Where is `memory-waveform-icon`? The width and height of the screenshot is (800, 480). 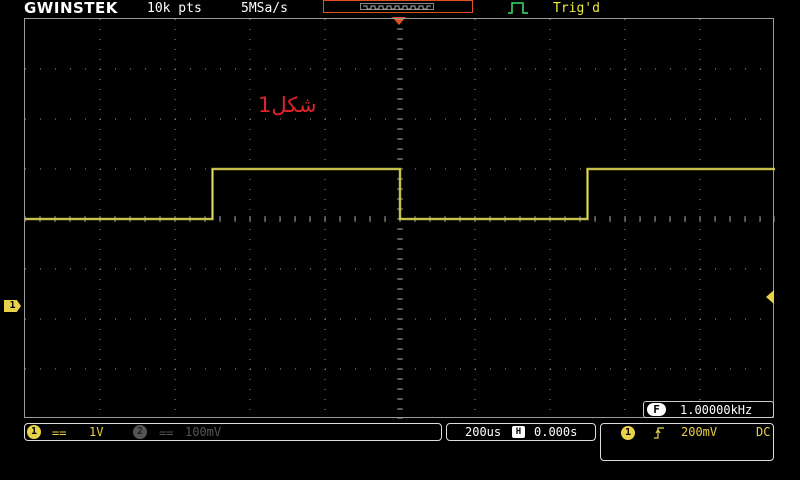 memory-waveform-icon is located at coordinates (397, 7).